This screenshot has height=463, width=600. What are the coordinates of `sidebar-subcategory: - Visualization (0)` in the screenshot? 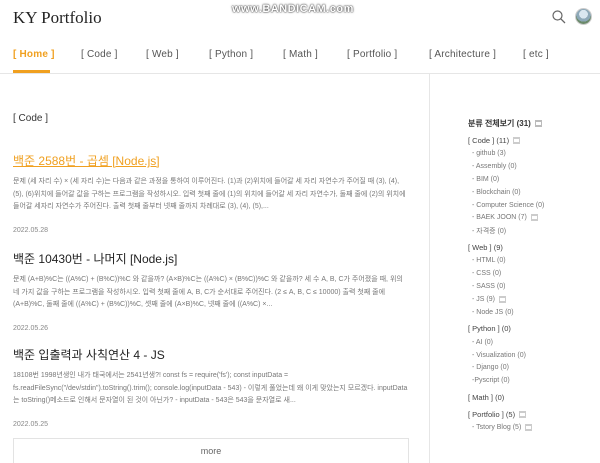 It's located at (533, 355).